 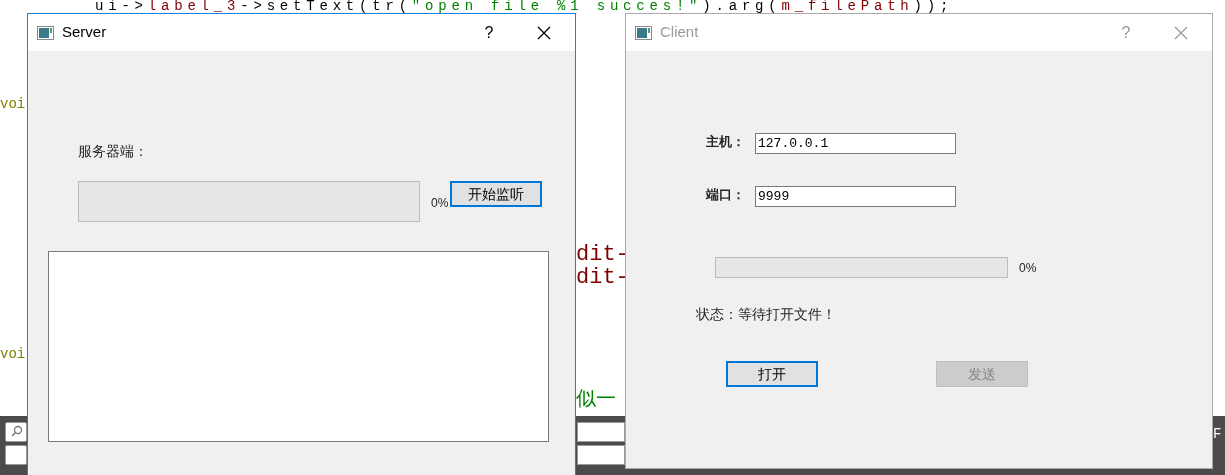 I want to click on input-field: 127.0.0.1, so click(x=855, y=144).